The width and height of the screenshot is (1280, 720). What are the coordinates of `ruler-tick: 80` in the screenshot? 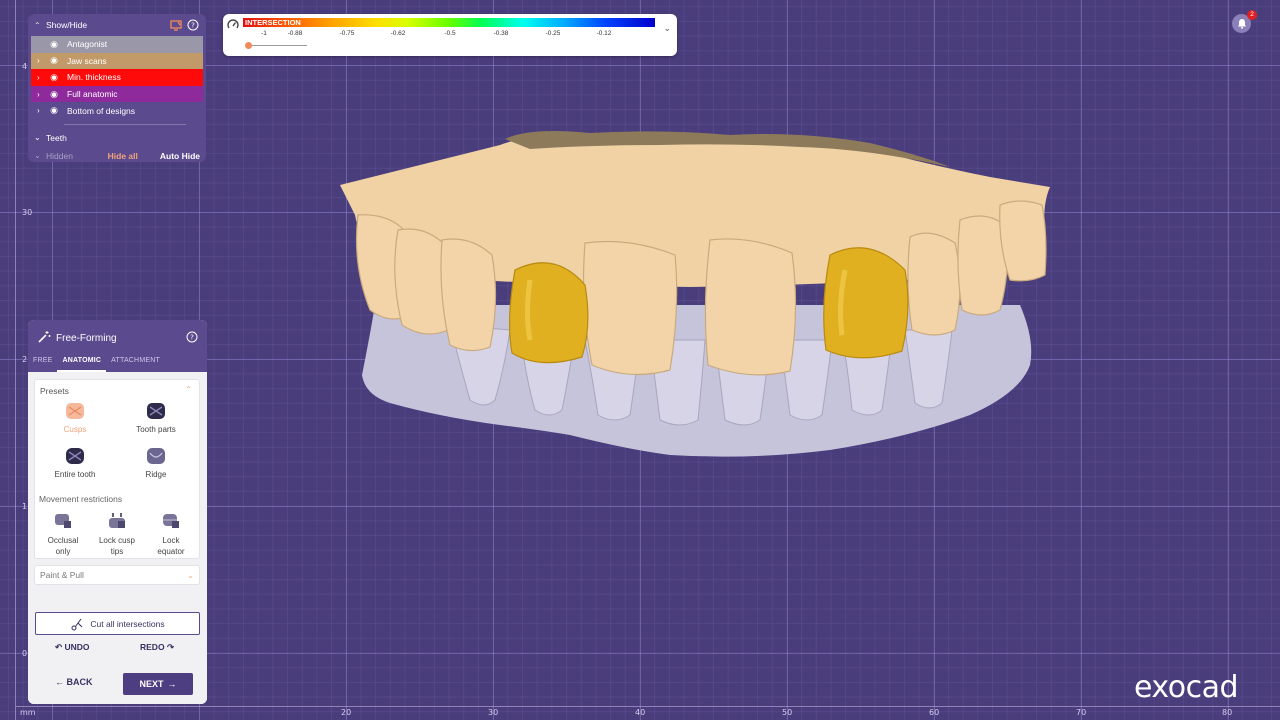 It's located at (1227, 712).